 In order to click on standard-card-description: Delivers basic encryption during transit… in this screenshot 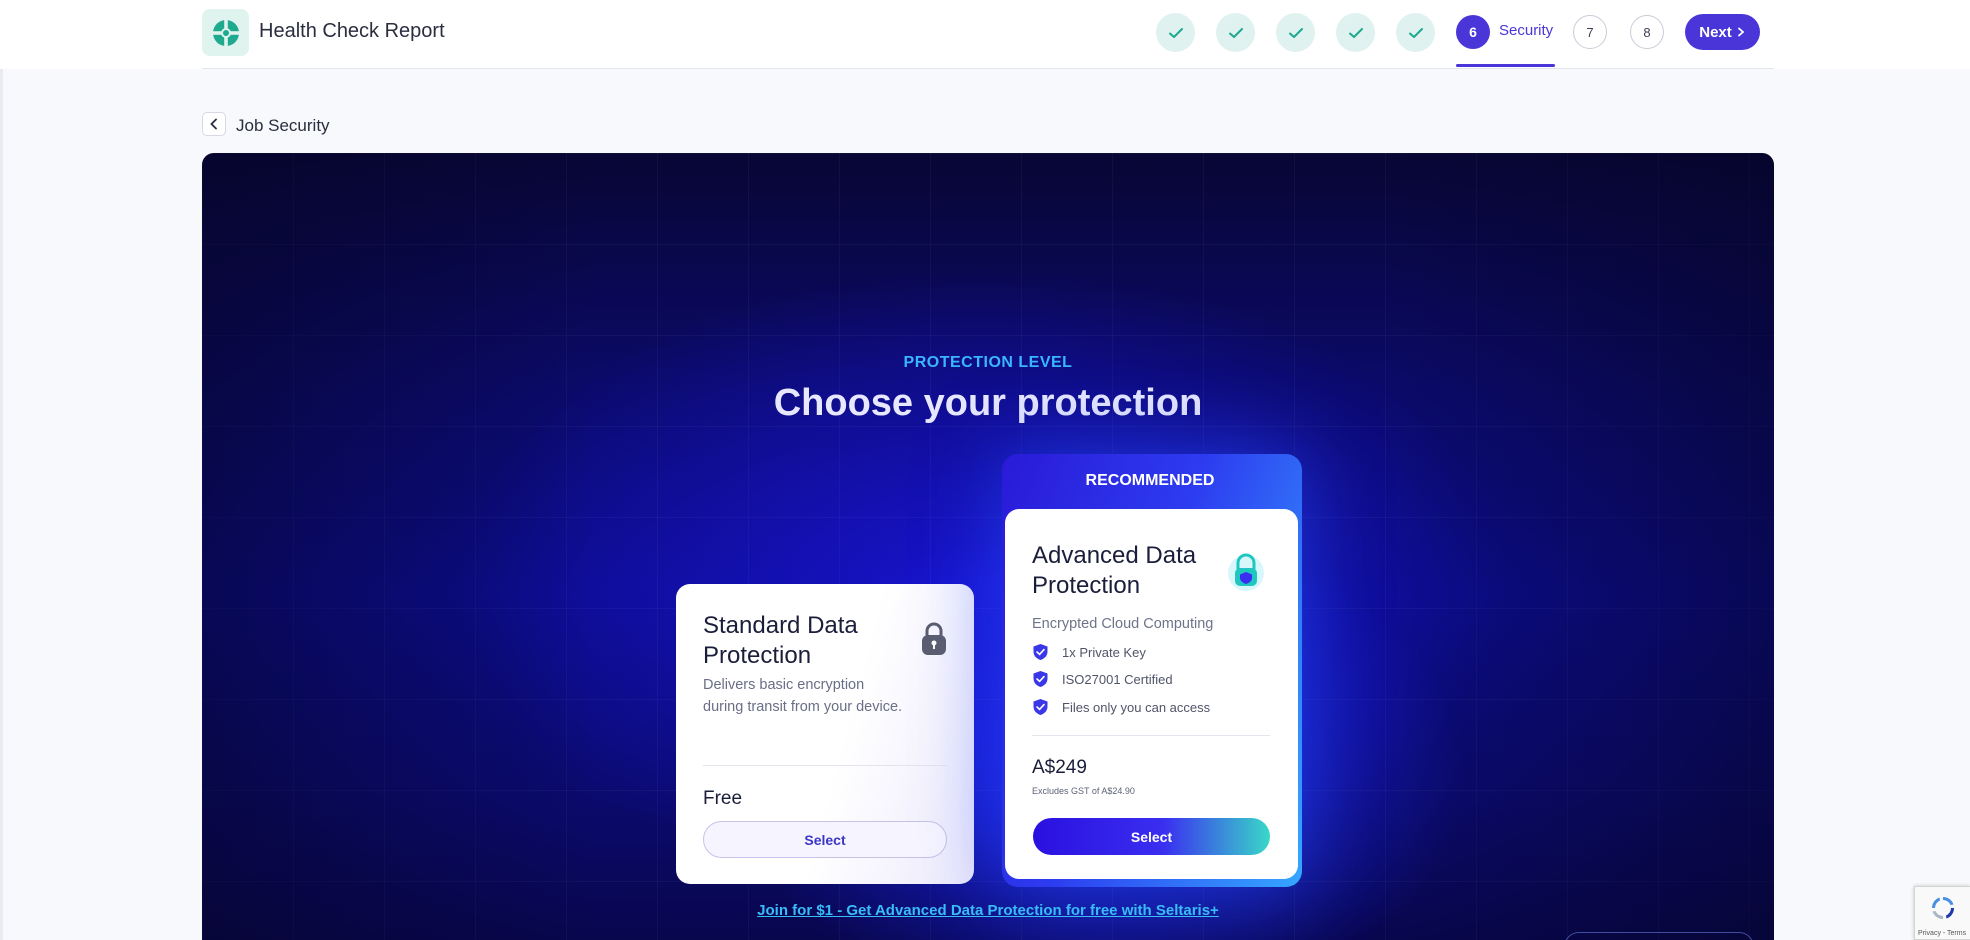, I will do `click(803, 696)`.